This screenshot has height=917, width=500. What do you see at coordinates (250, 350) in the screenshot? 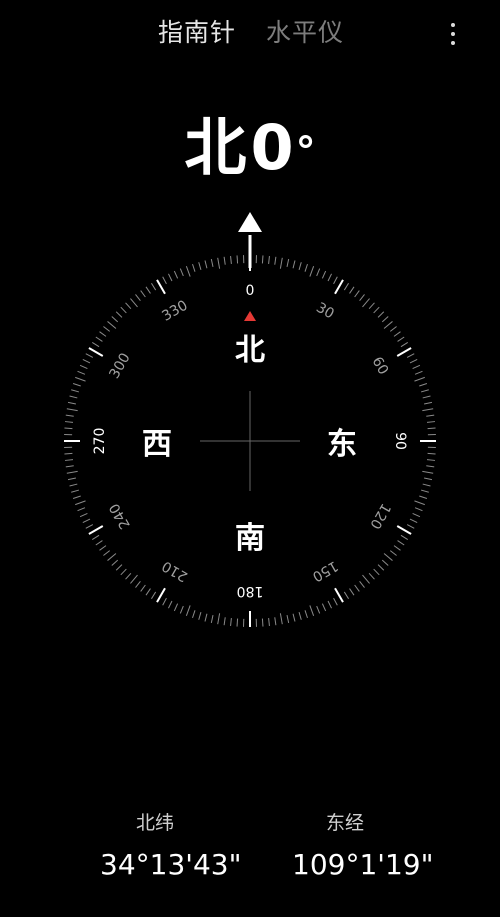
I see `cardinal-north: 北` at bounding box center [250, 350].